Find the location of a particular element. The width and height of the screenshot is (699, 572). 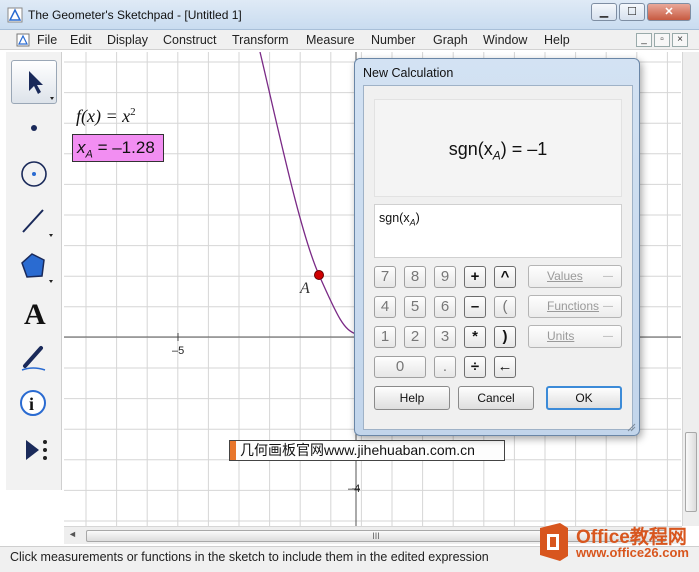

key-minus: – is located at coordinates (475, 307).